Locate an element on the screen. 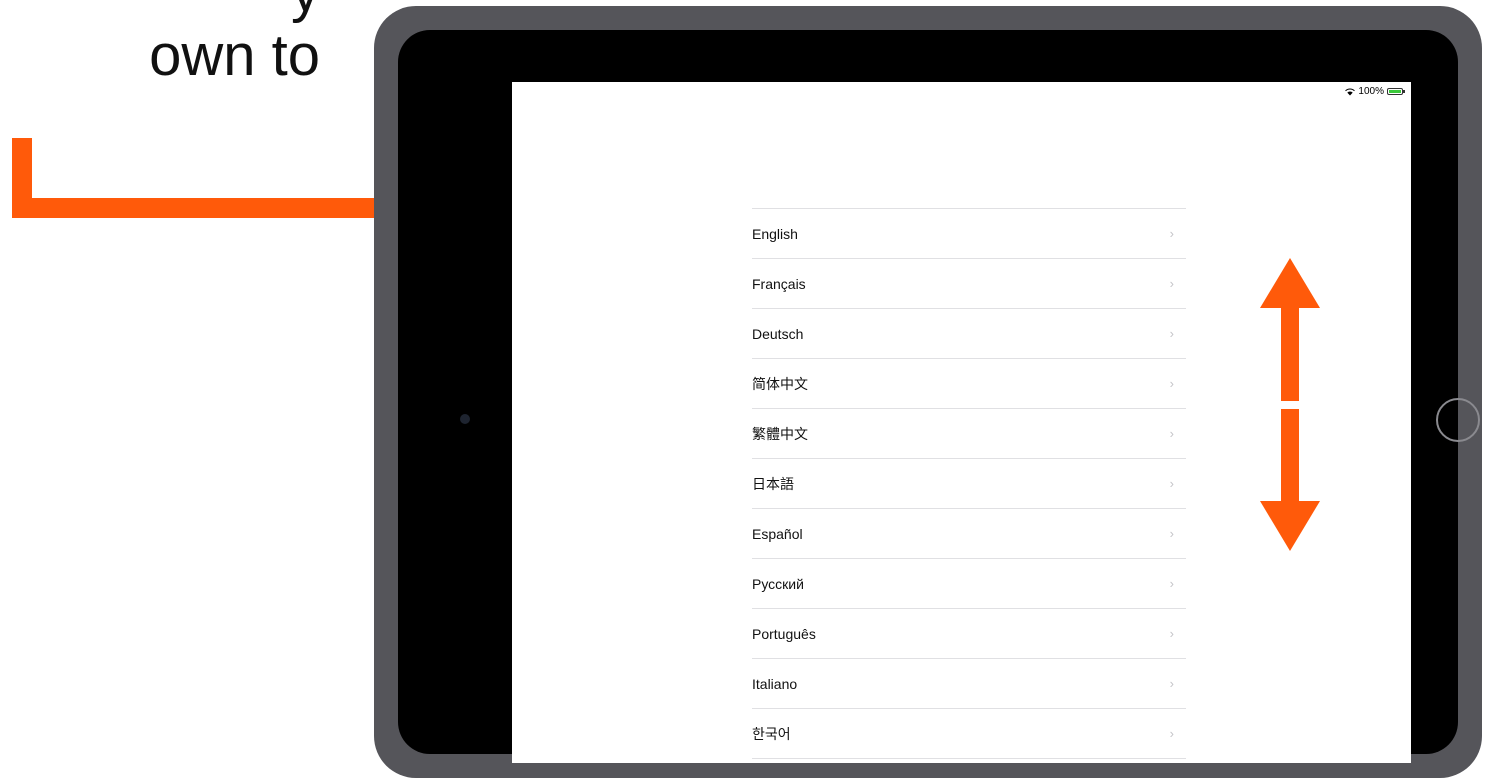  caption-line-2: own to is located at coordinates (234, 55).